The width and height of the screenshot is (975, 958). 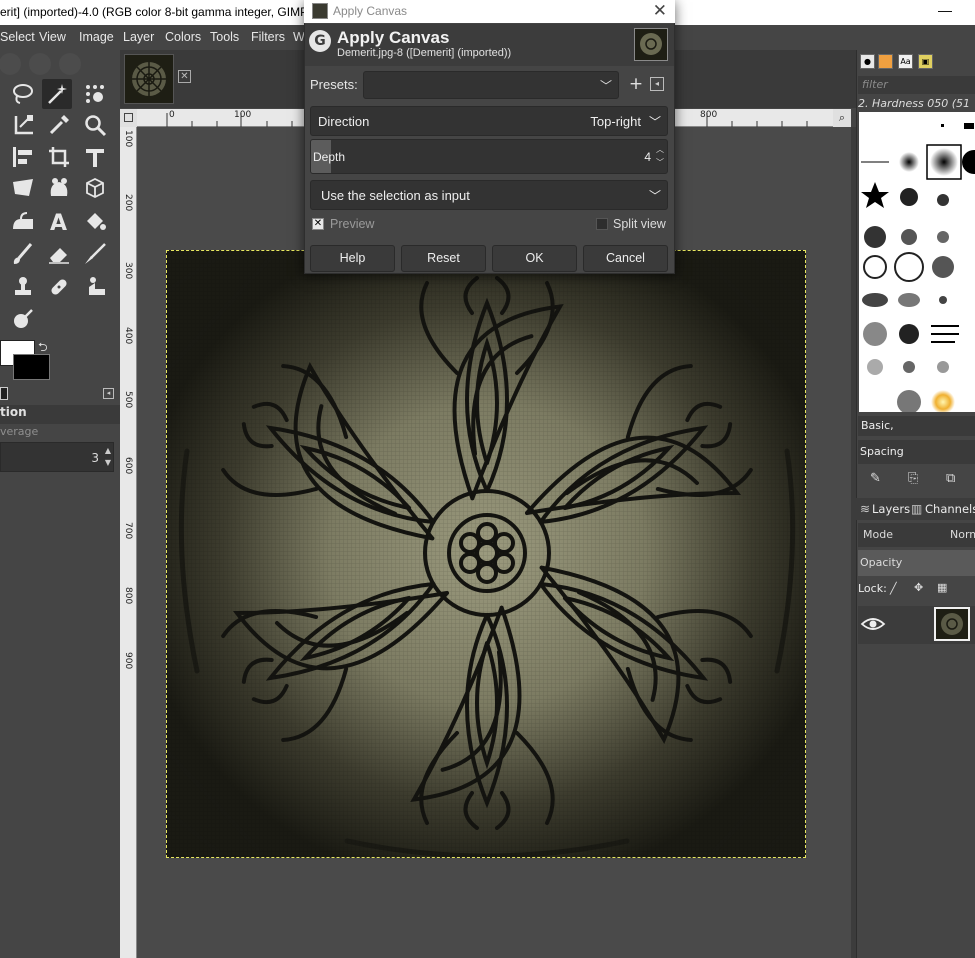 I want to click on configure-tab-icon: ◂, so click(x=108, y=393).